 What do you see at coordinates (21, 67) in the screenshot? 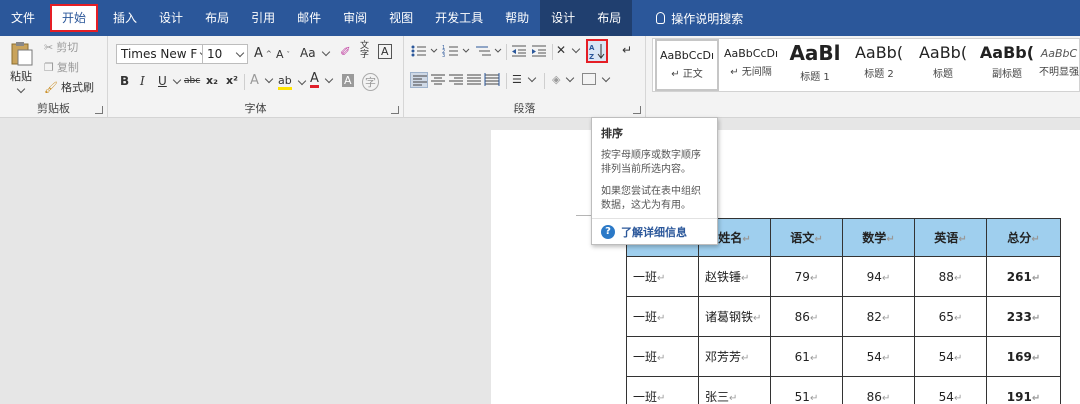
I see `paste-button: 粘贴` at bounding box center [21, 67].